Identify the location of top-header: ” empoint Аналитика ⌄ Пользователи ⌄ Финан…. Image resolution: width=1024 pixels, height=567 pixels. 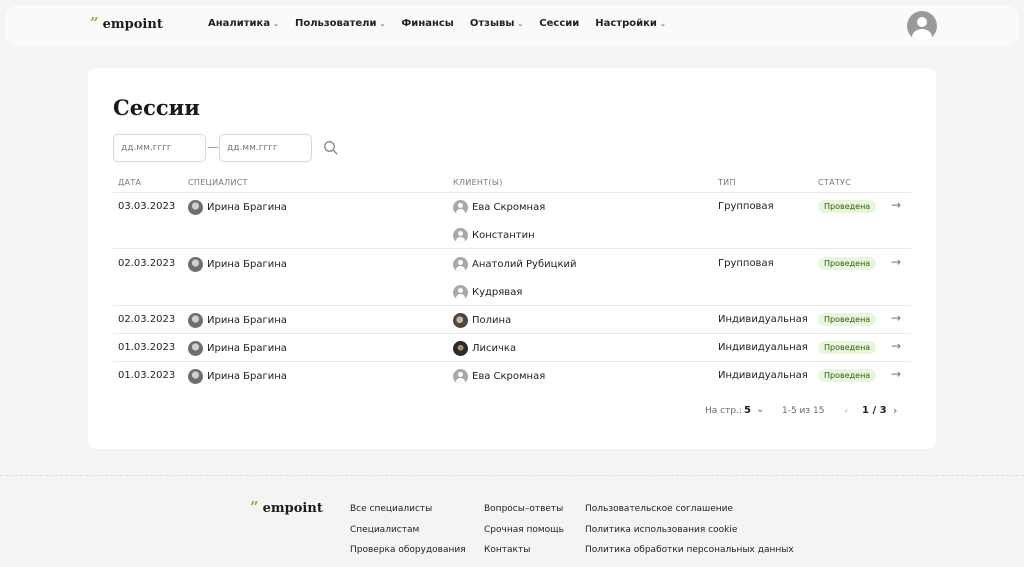
(512, 25).